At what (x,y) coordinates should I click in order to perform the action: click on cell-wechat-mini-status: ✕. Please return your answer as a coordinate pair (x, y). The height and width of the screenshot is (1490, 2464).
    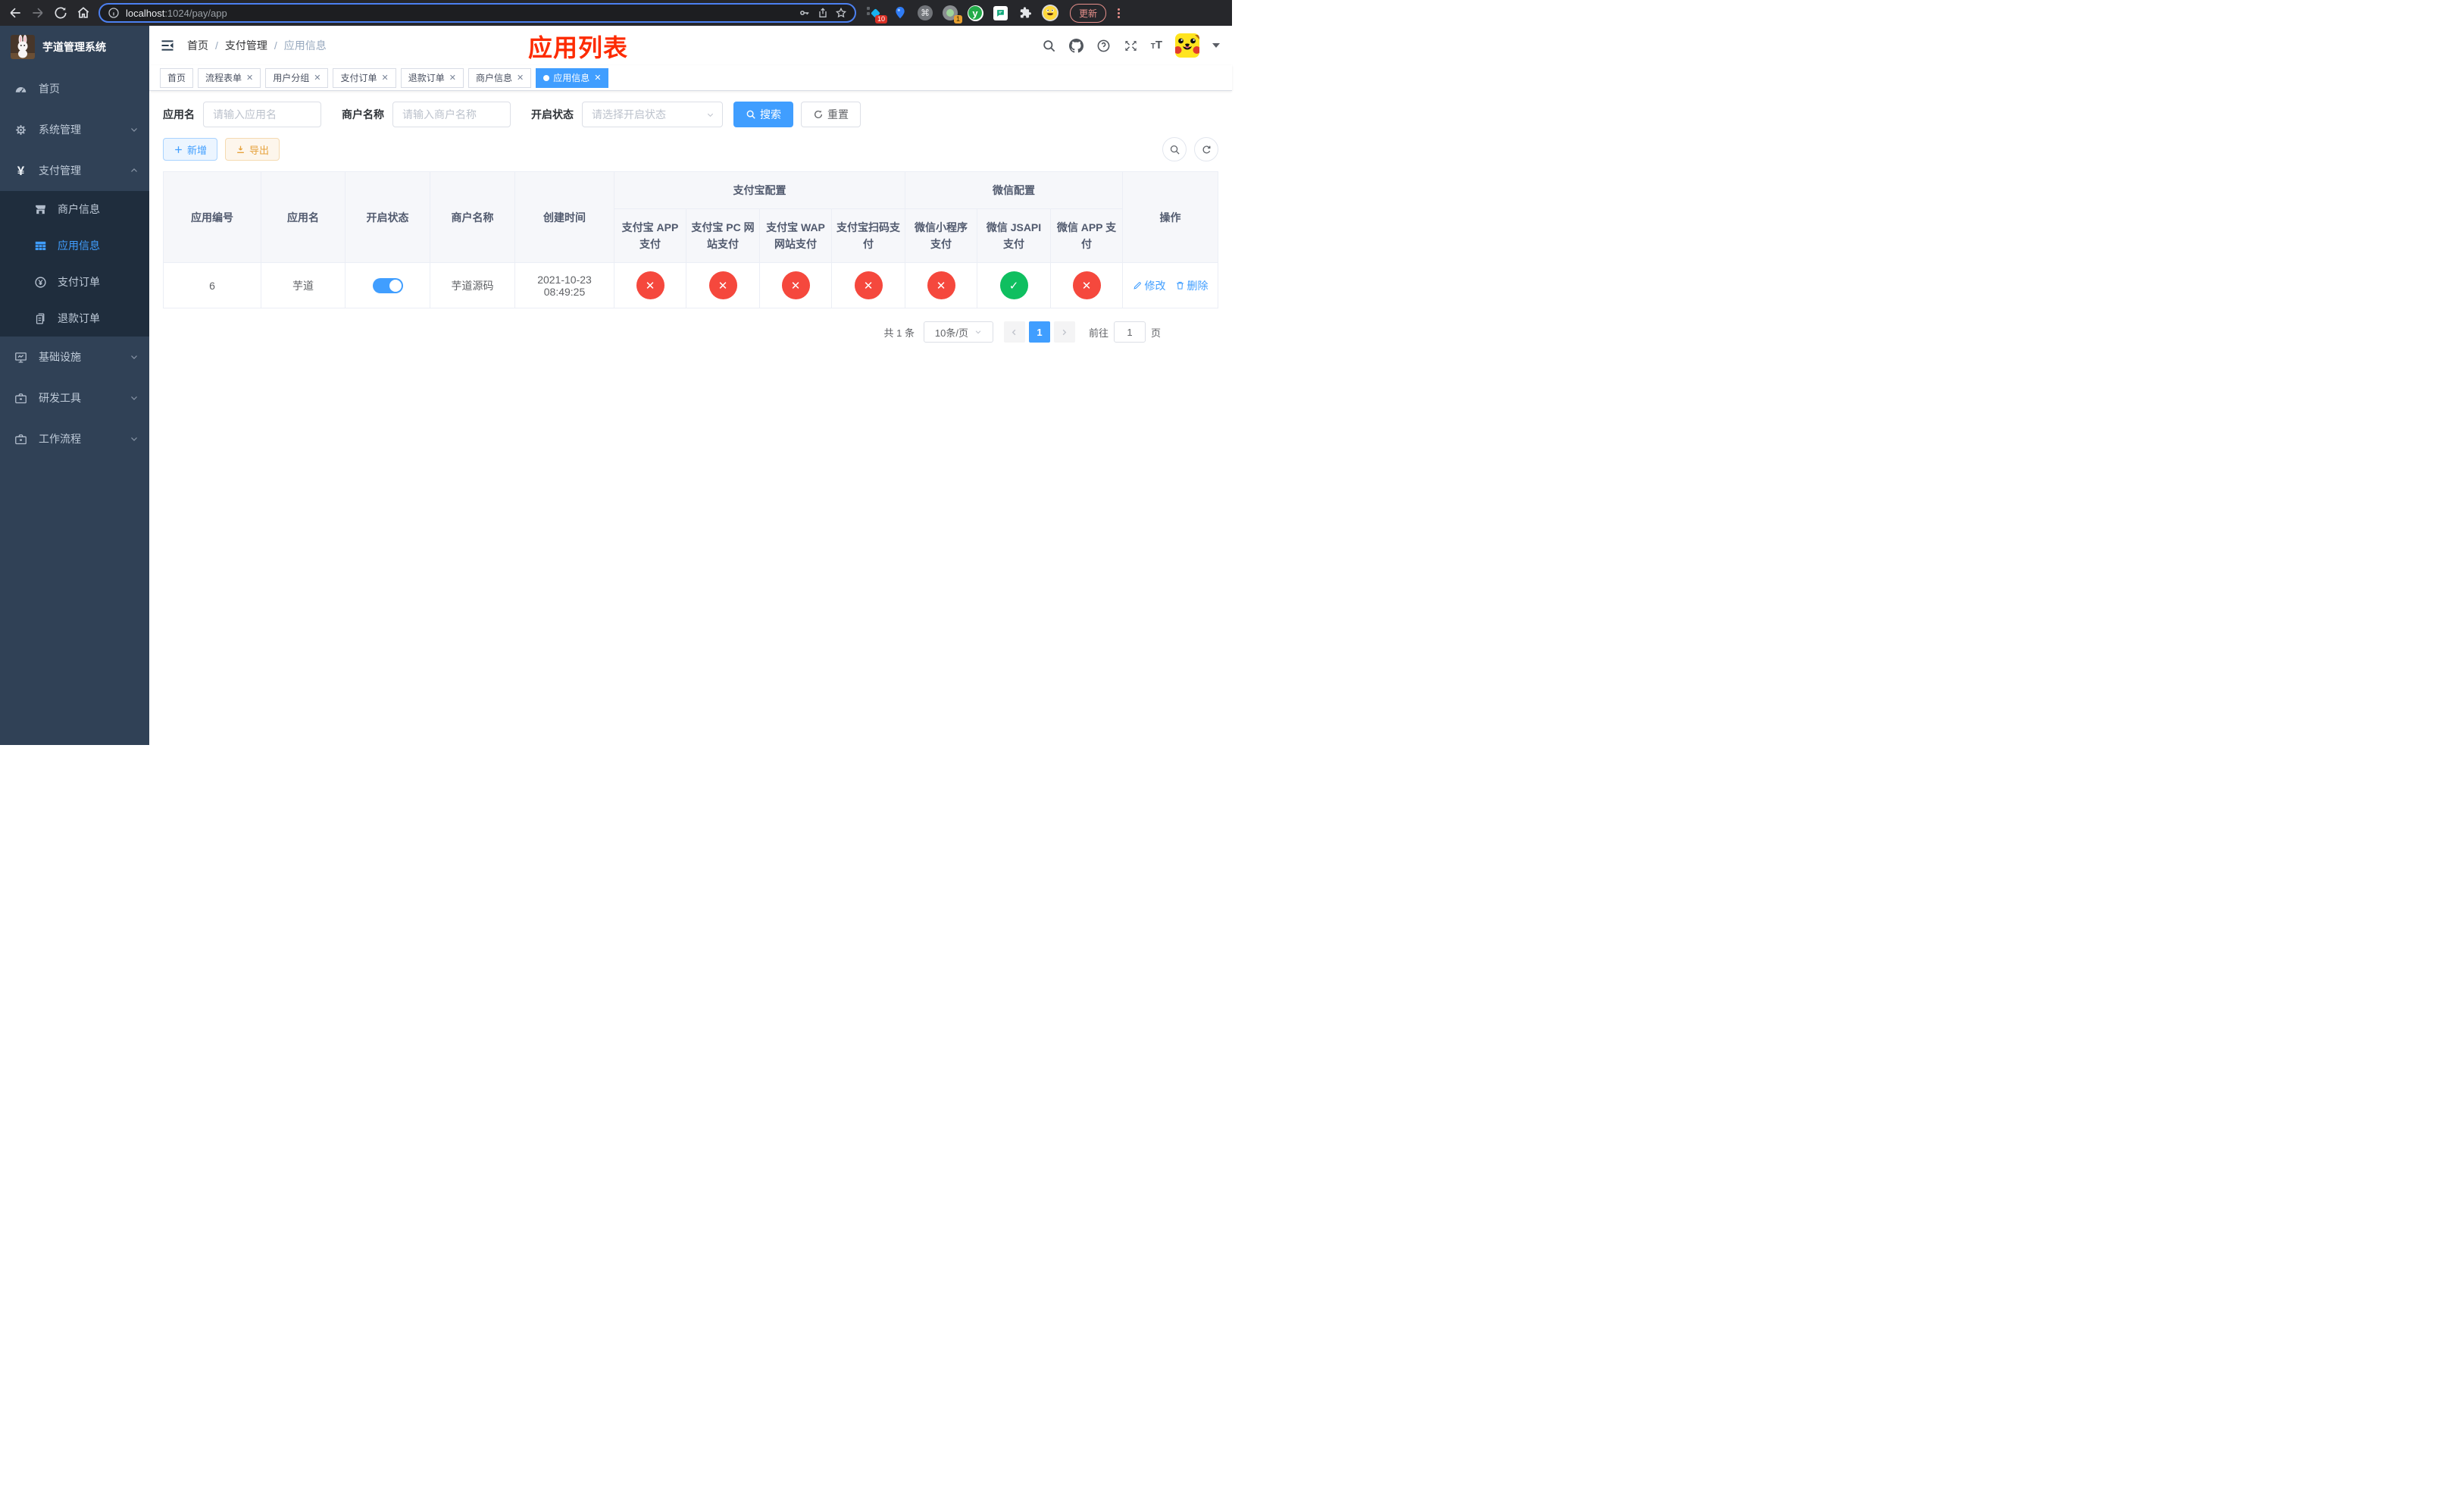
    Looking at the image, I should click on (941, 285).